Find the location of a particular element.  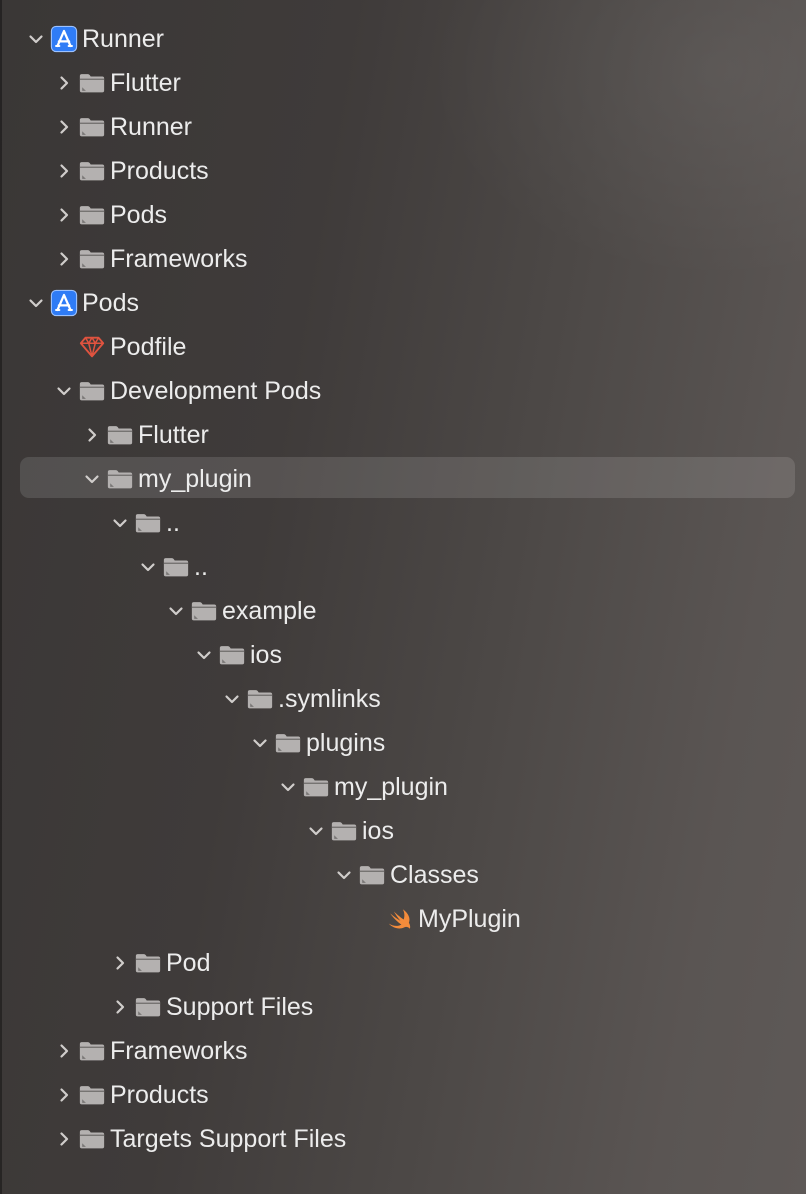

swift-file-icon is located at coordinates (400, 919).